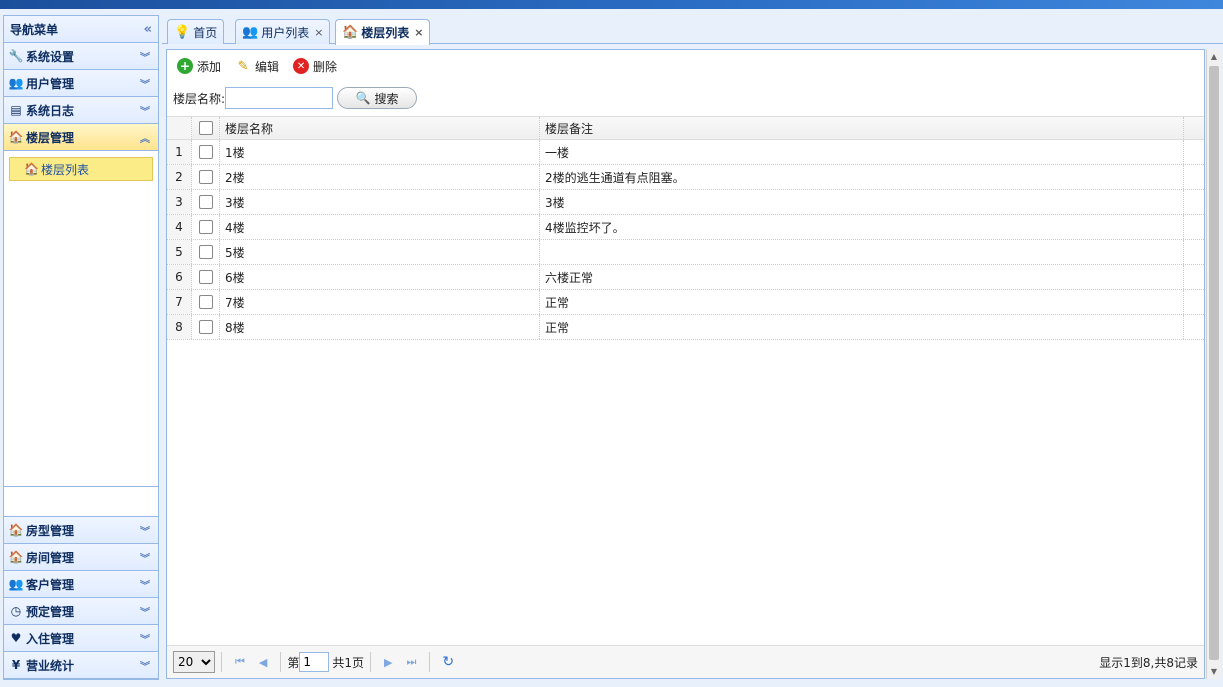 The image size is (1223, 687). I want to click on first-page-icon: ⏮, so click(240, 662).